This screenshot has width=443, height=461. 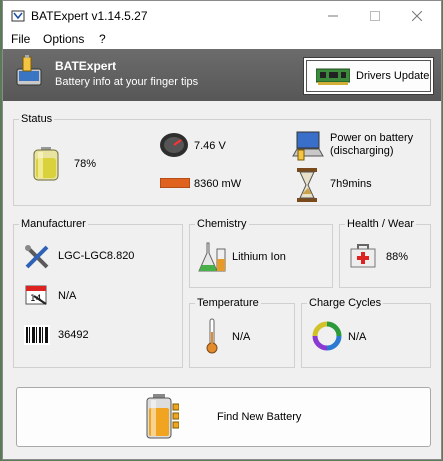 I want to click on drivers-update-button: Drivers Update, so click(x=368, y=76).